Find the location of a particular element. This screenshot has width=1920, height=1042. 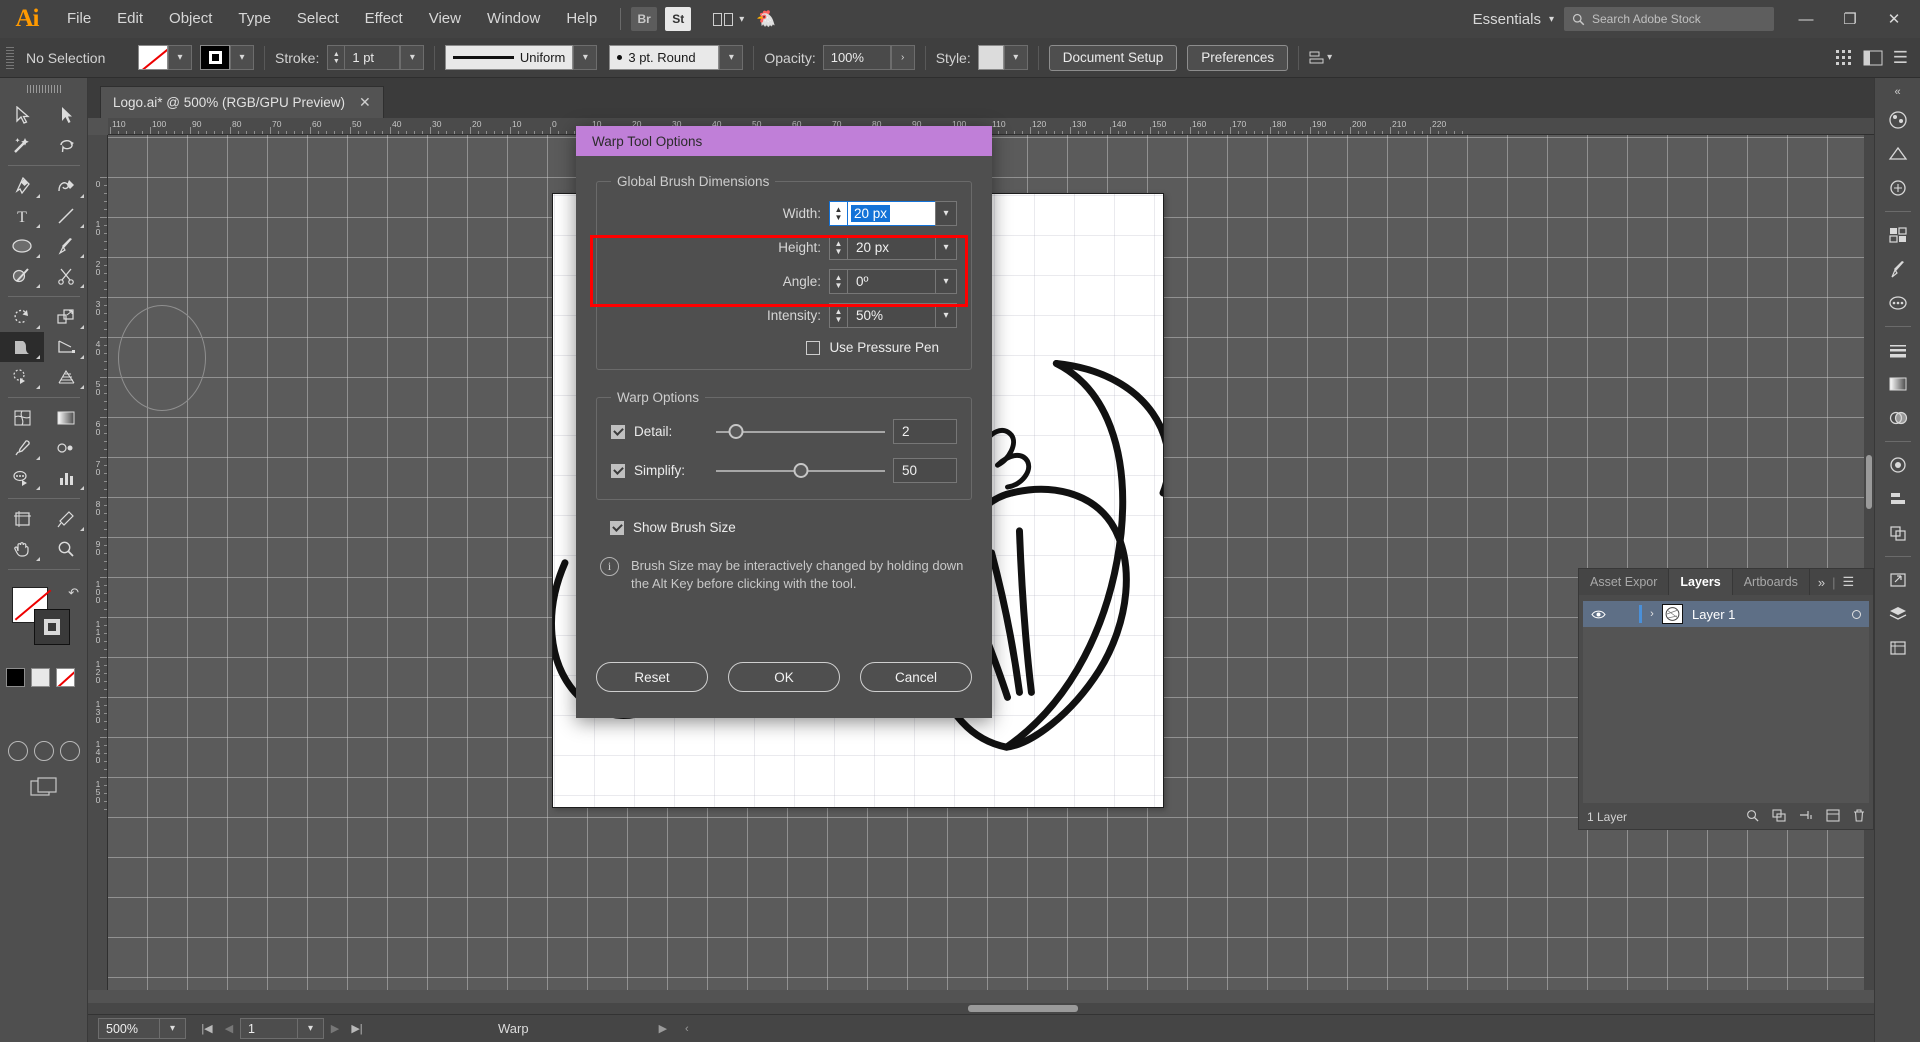

swap-fill-stroke-icon: ↶ is located at coordinates (73, 593).